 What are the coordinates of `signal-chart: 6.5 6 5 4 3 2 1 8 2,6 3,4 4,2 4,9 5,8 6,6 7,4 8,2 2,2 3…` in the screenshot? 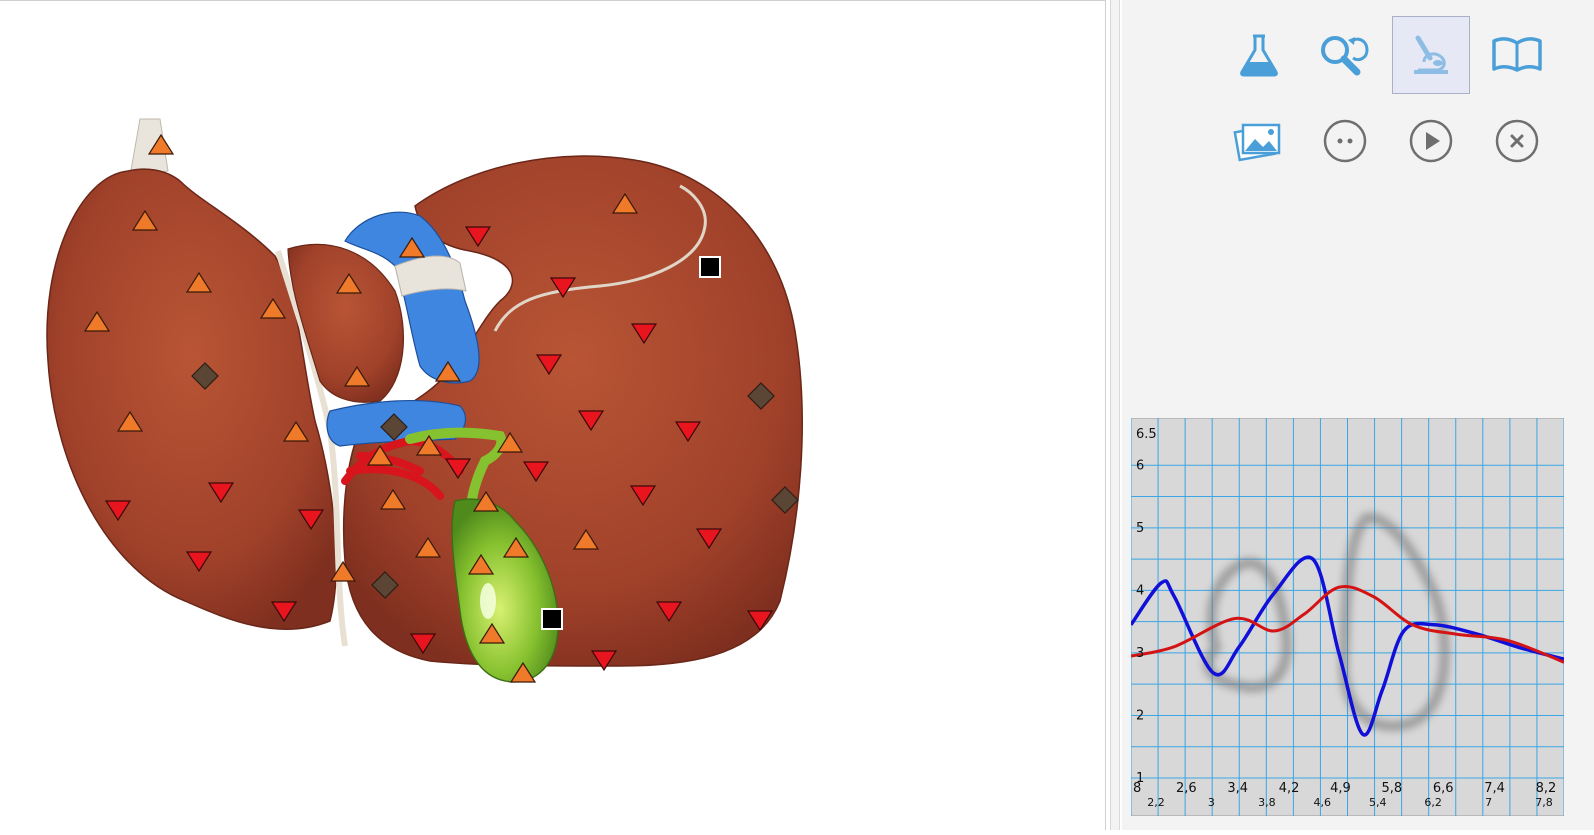 It's located at (1347, 617).